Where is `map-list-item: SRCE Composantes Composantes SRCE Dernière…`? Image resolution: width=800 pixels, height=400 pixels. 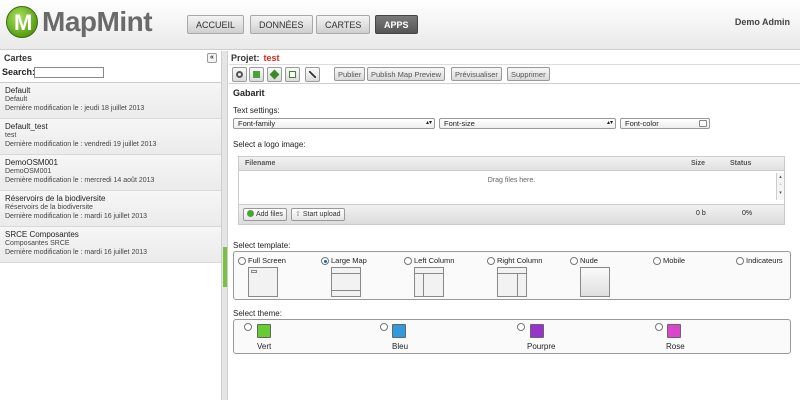 map-list-item: SRCE Composantes Composantes SRCE Dernière… is located at coordinates (110, 245).